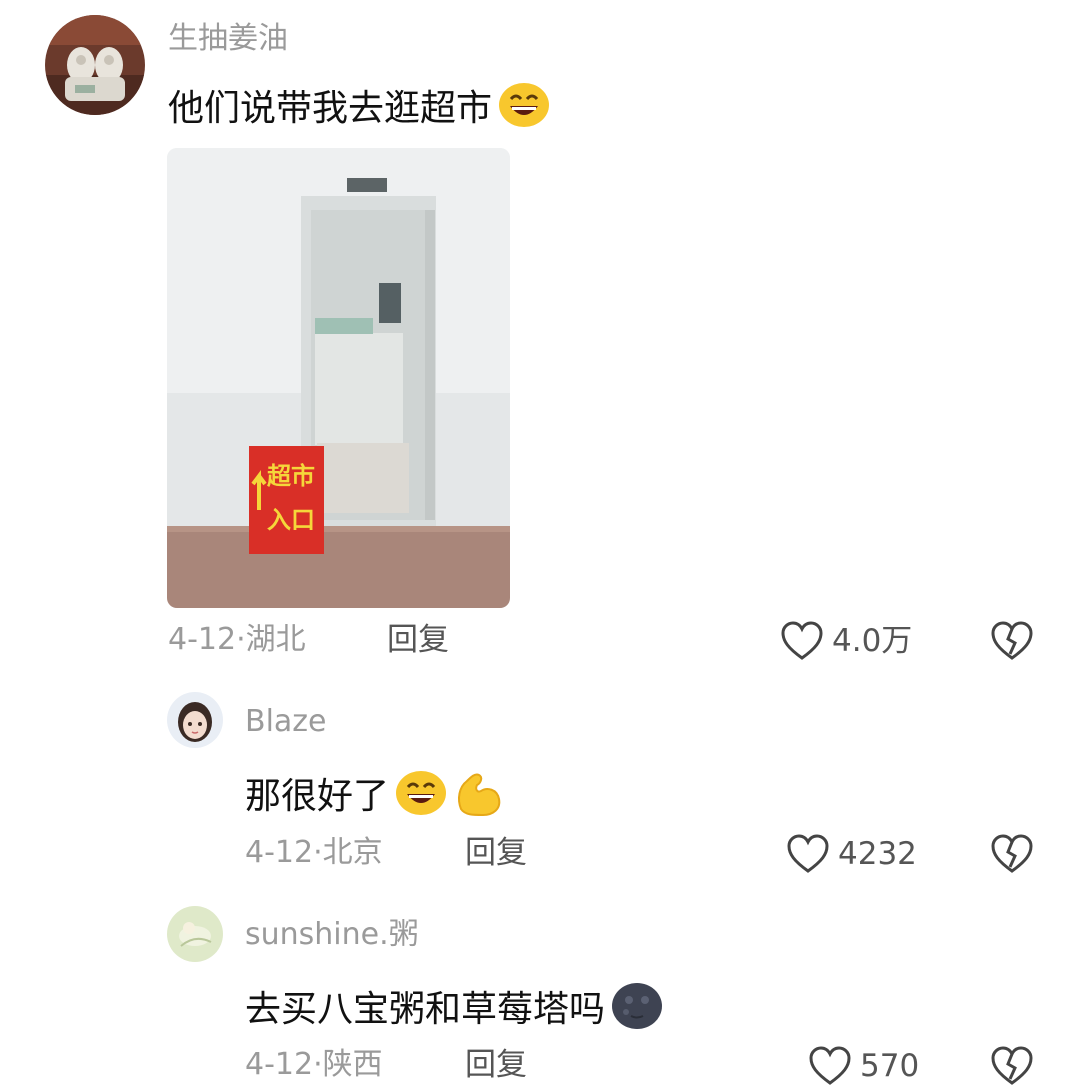  What do you see at coordinates (890, 1065) in the screenshot?
I see `like-count: 570` at bounding box center [890, 1065].